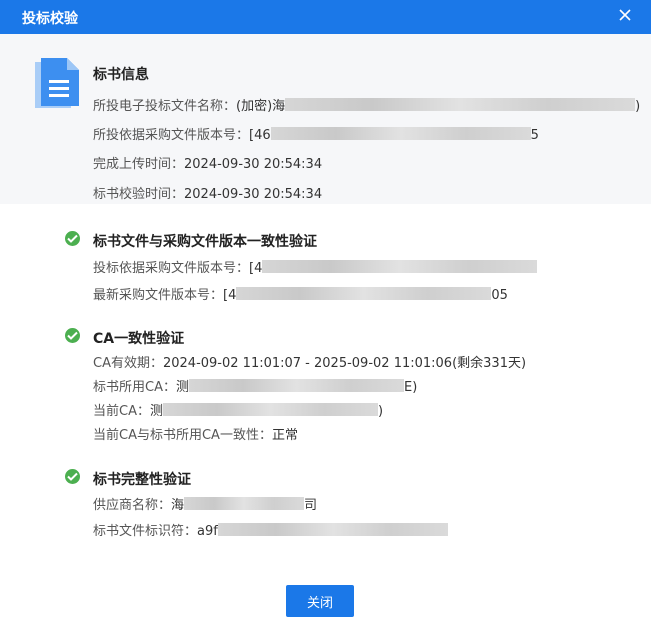 The width and height of the screenshot is (651, 619). What do you see at coordinates (534, 135) in the screenshot?
I see `bid-version-tail: 5` at bounding box center [534, 135].